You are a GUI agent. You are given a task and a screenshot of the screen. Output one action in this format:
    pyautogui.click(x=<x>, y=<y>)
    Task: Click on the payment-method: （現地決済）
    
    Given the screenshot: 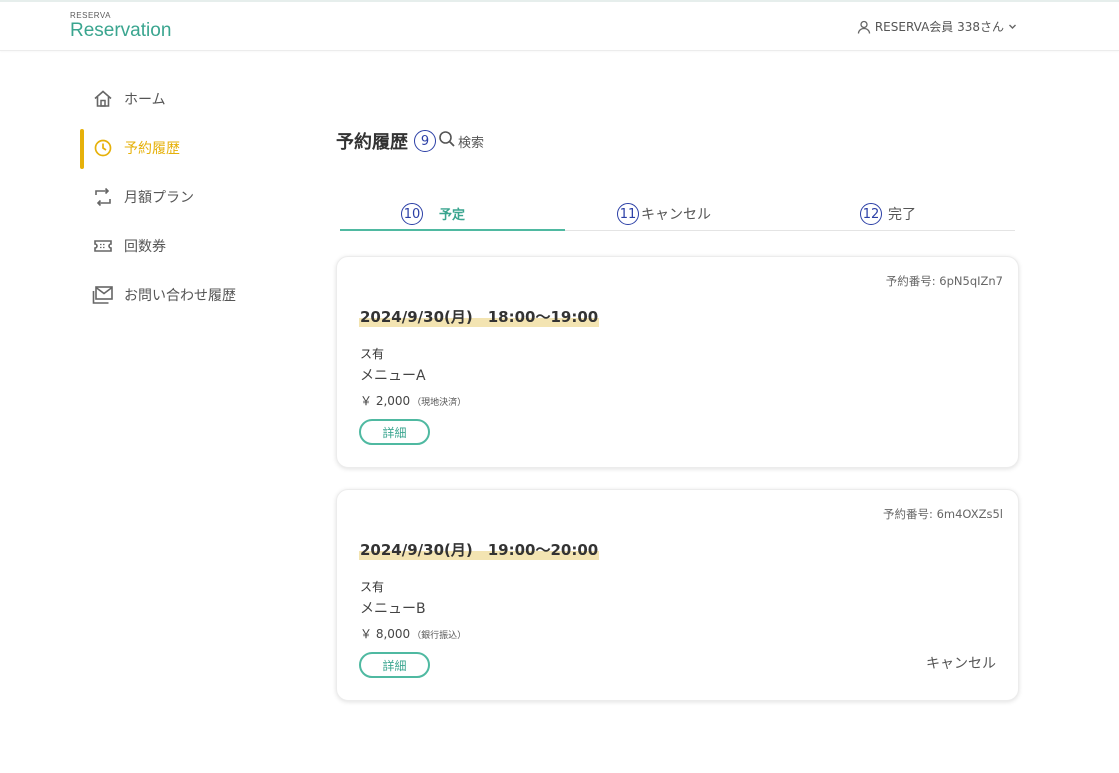 What is the action you would take?
    pyautogui.click(x=439, y=403)
    